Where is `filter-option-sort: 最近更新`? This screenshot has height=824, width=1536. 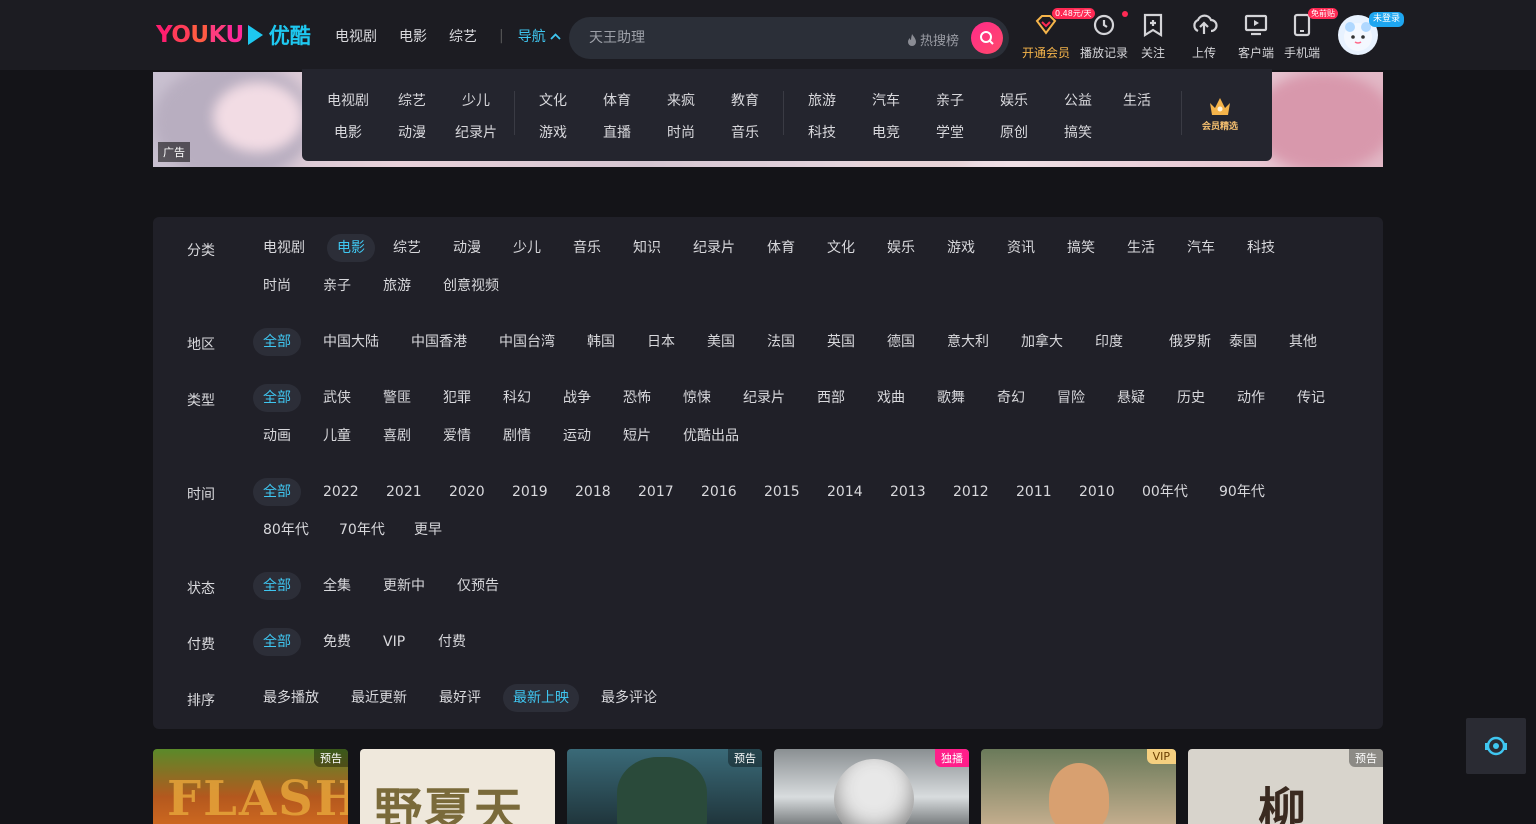
filter-option-sort: 最近更新 is located at coordinates (379, 698).